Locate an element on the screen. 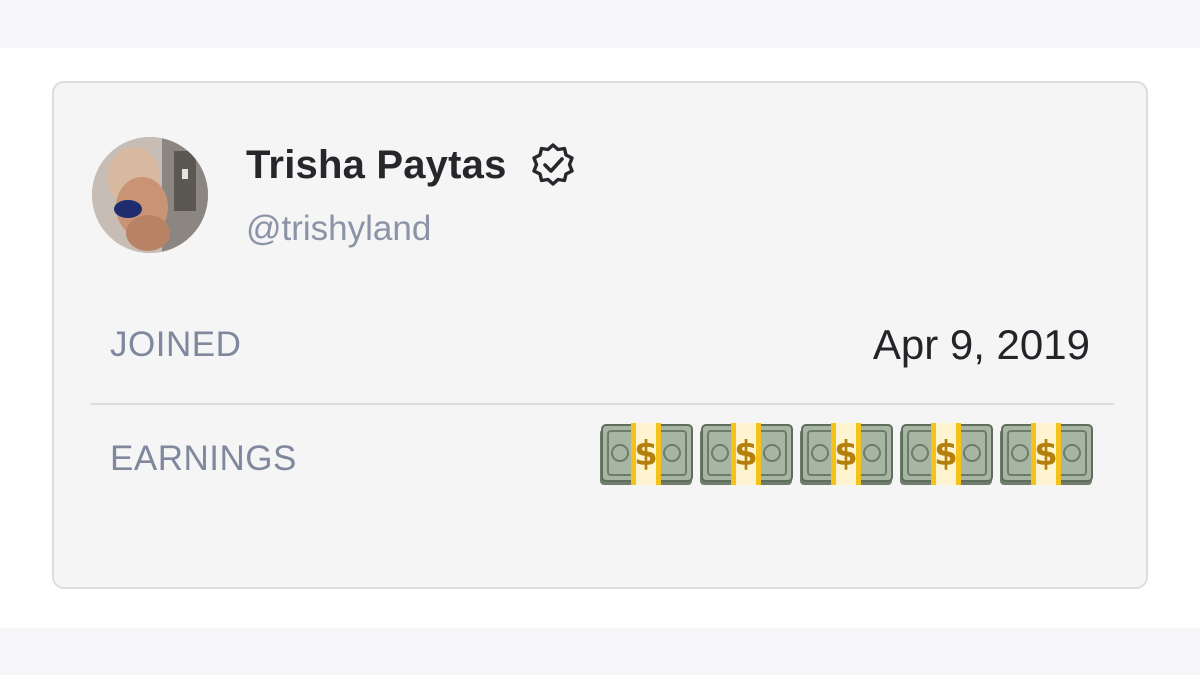 This screenshot has width=1200, height=675. avatar is located at coordinates (150, 195).